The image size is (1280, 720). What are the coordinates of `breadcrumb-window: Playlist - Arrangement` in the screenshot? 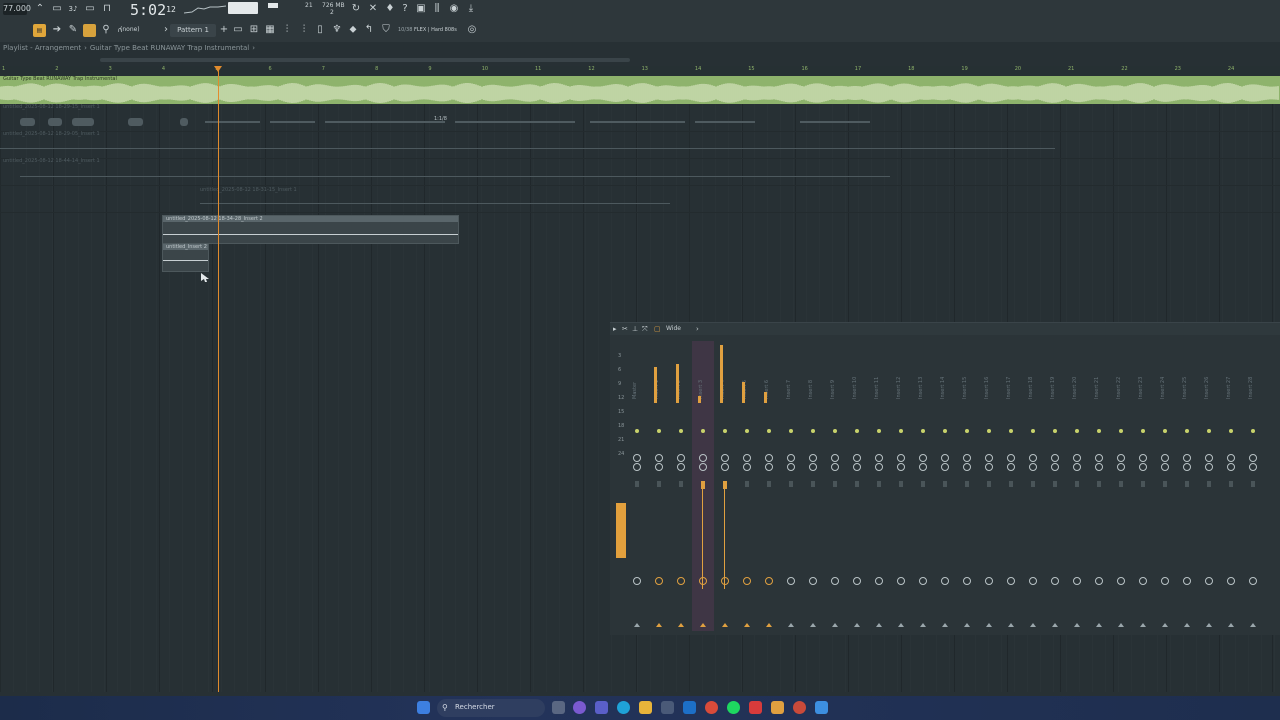 It's located at (42, 48).